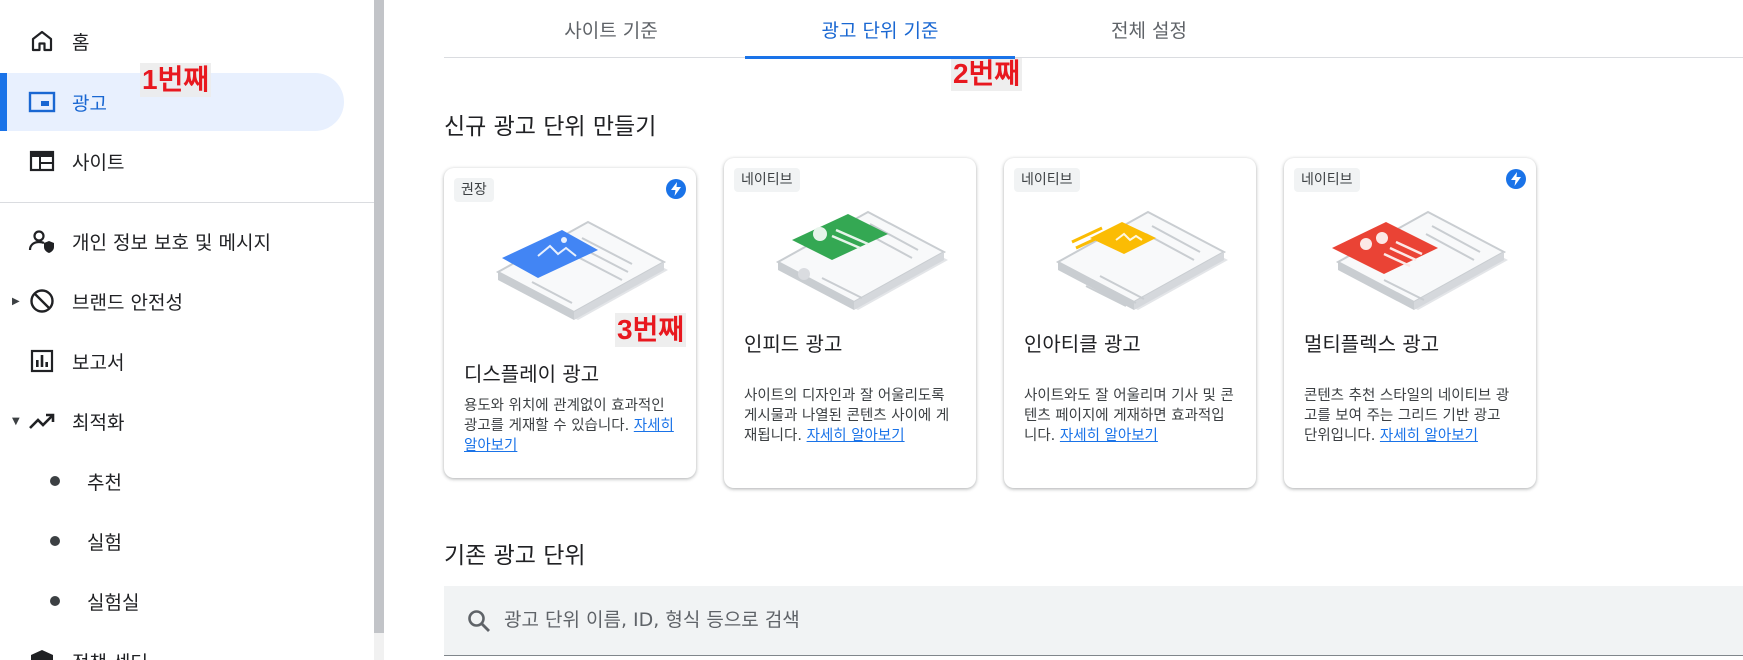 This screenshot has width=1743, height=660. I want to click on multiplex-ad-illustration, so click(1420, 260).